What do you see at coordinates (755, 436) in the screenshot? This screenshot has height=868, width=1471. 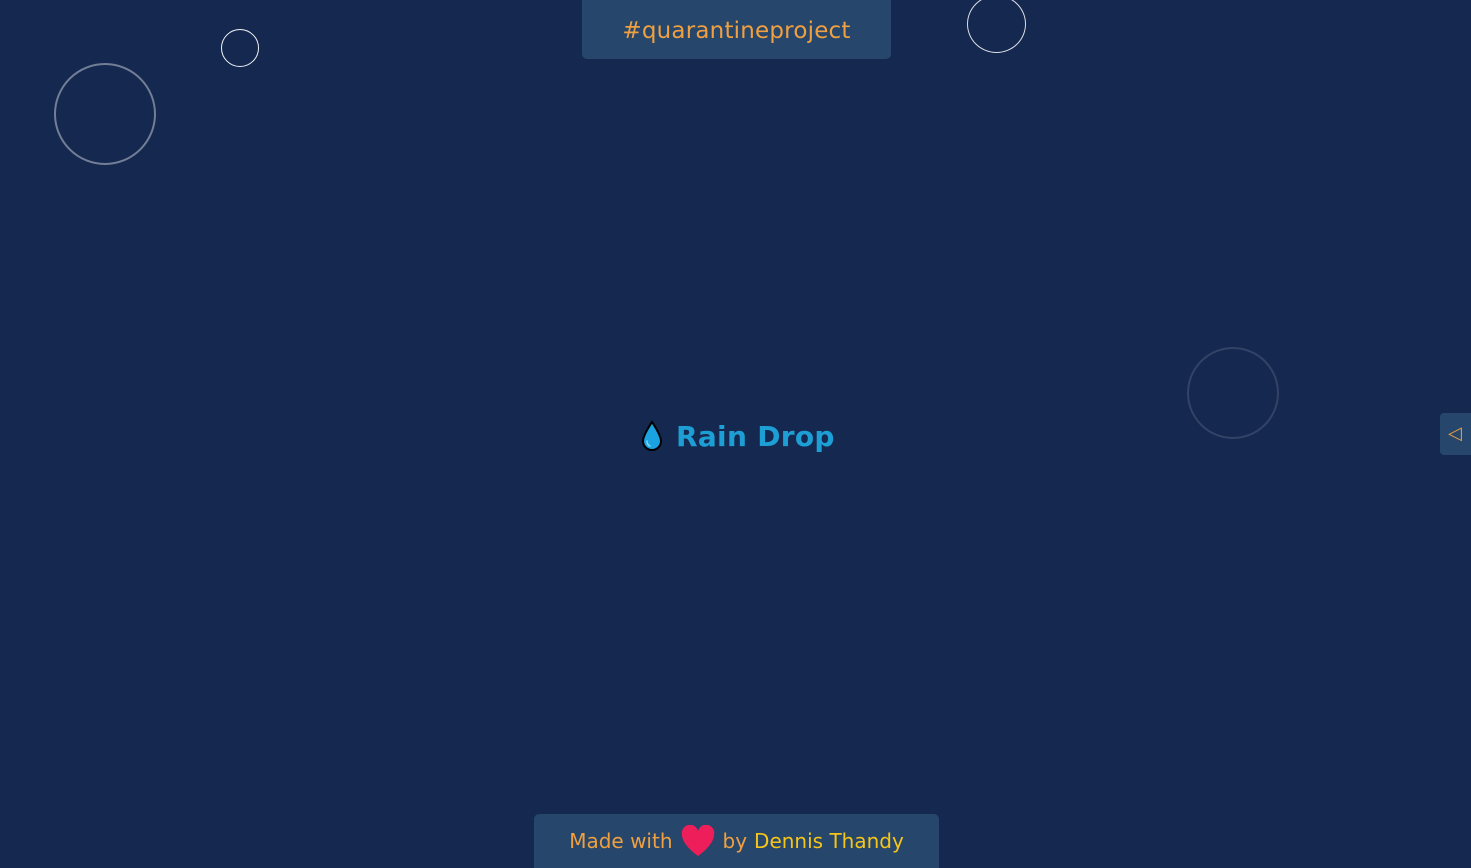 I see `title-text: Rain Drop` at bounding box center [755, 436].